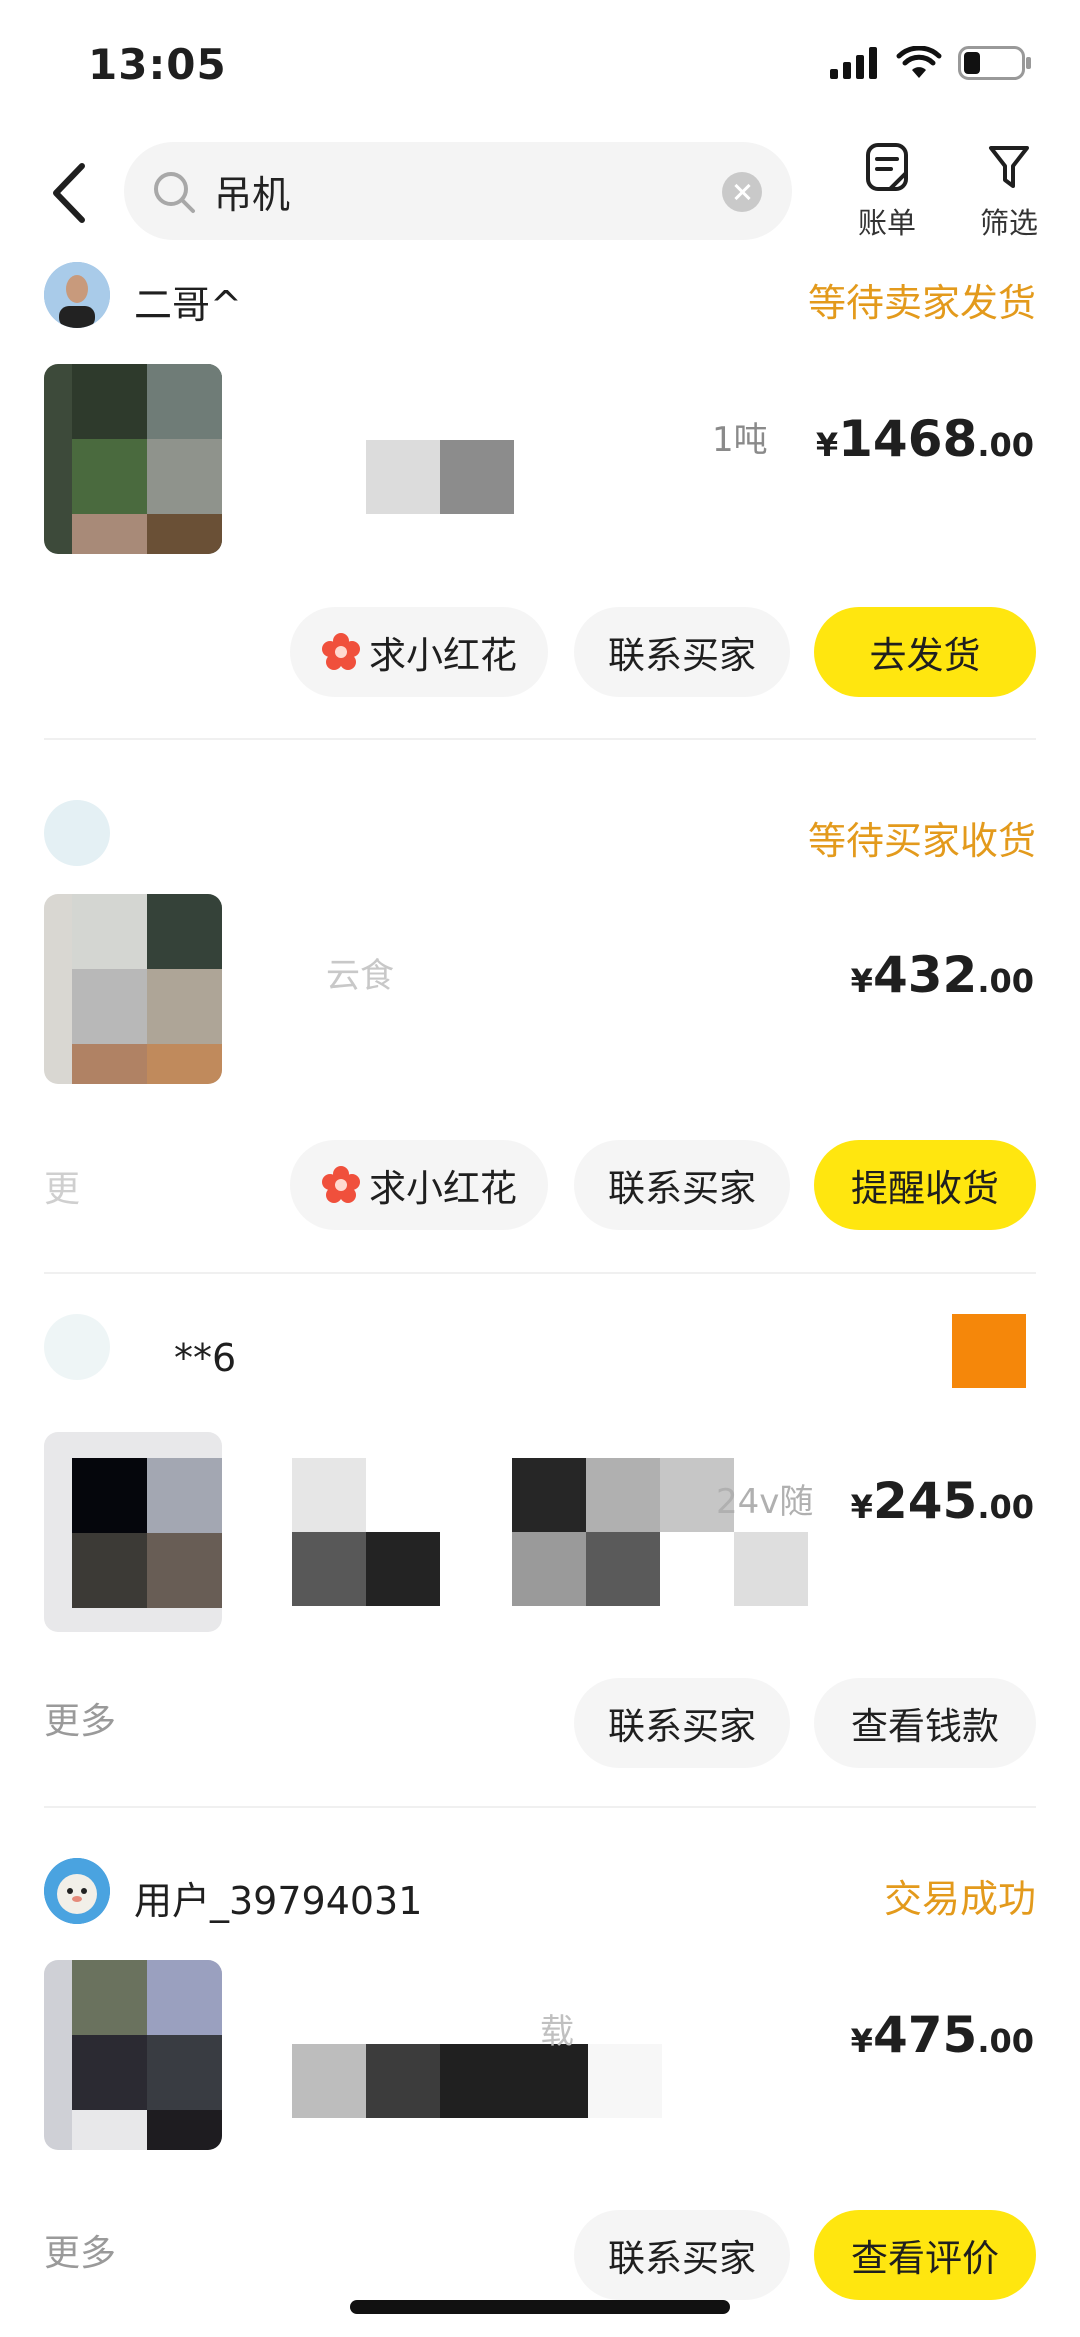 This screenshot has height=2337, width=1080. What do you see at coordinates (924, 439) in the screenshot?
I see `order-price: ¥1468.00` at bounding box center [924, 439].